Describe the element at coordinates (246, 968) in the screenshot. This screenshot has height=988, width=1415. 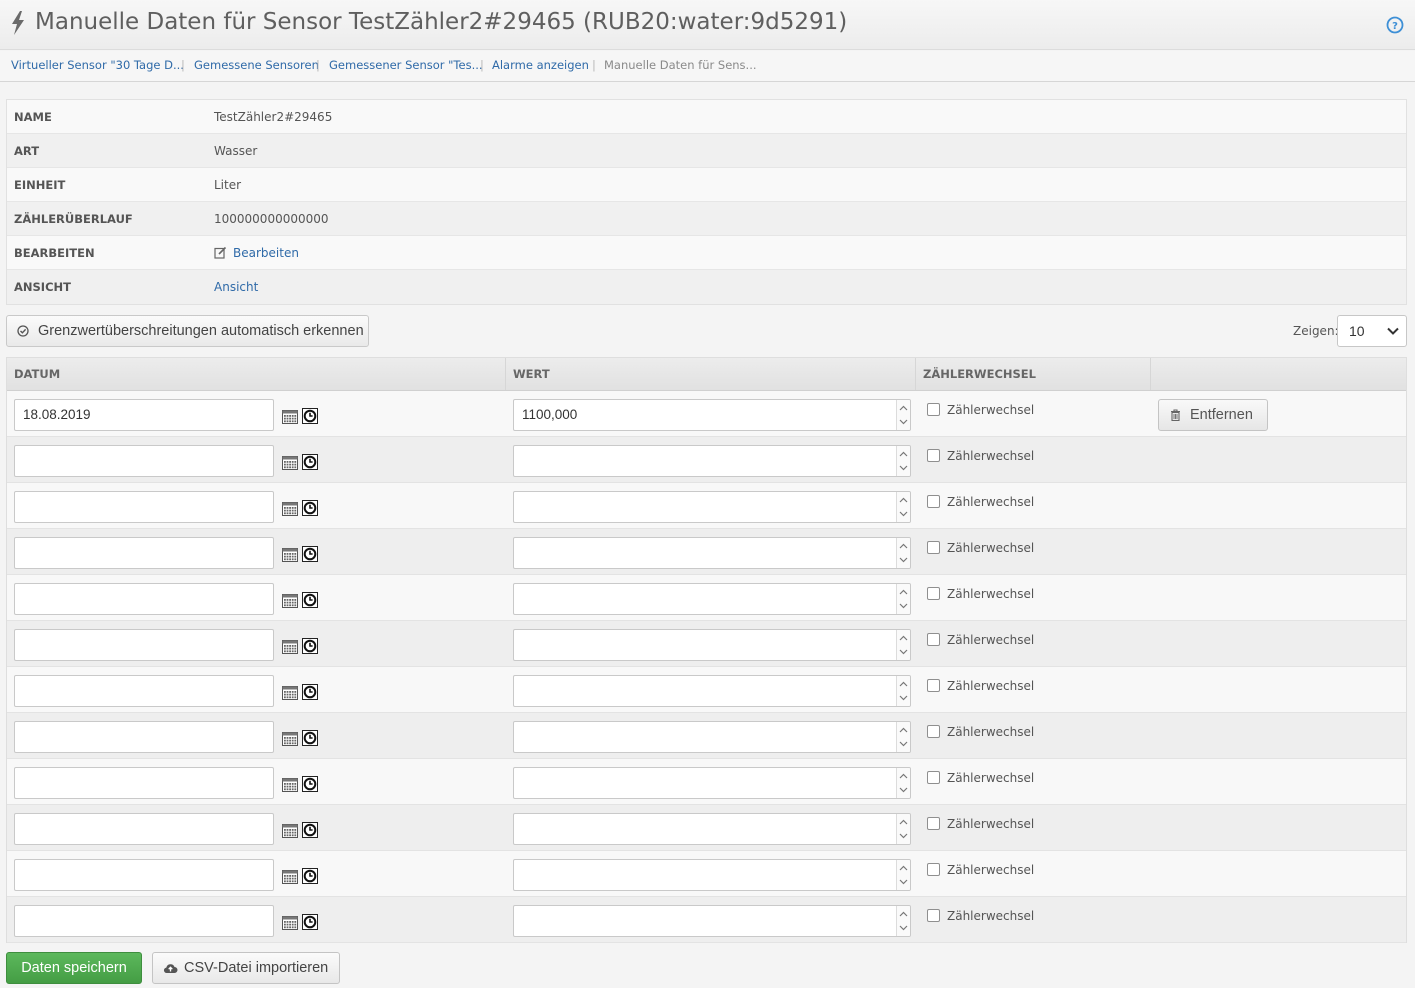
I see `import-csv-button: CSV-Datei importieren` at that location.